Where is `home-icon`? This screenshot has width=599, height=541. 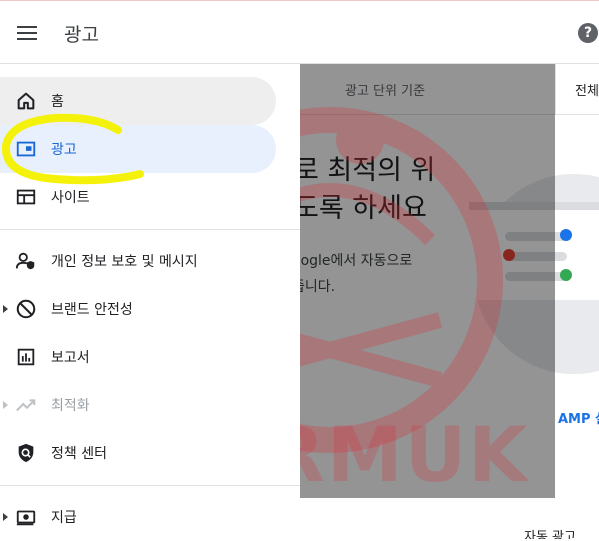 home-icon is located at coordinates (26, 101).